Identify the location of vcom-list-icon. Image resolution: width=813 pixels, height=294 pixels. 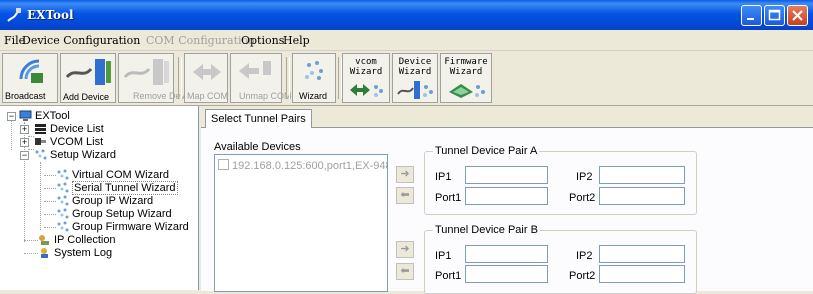
(40, 141).